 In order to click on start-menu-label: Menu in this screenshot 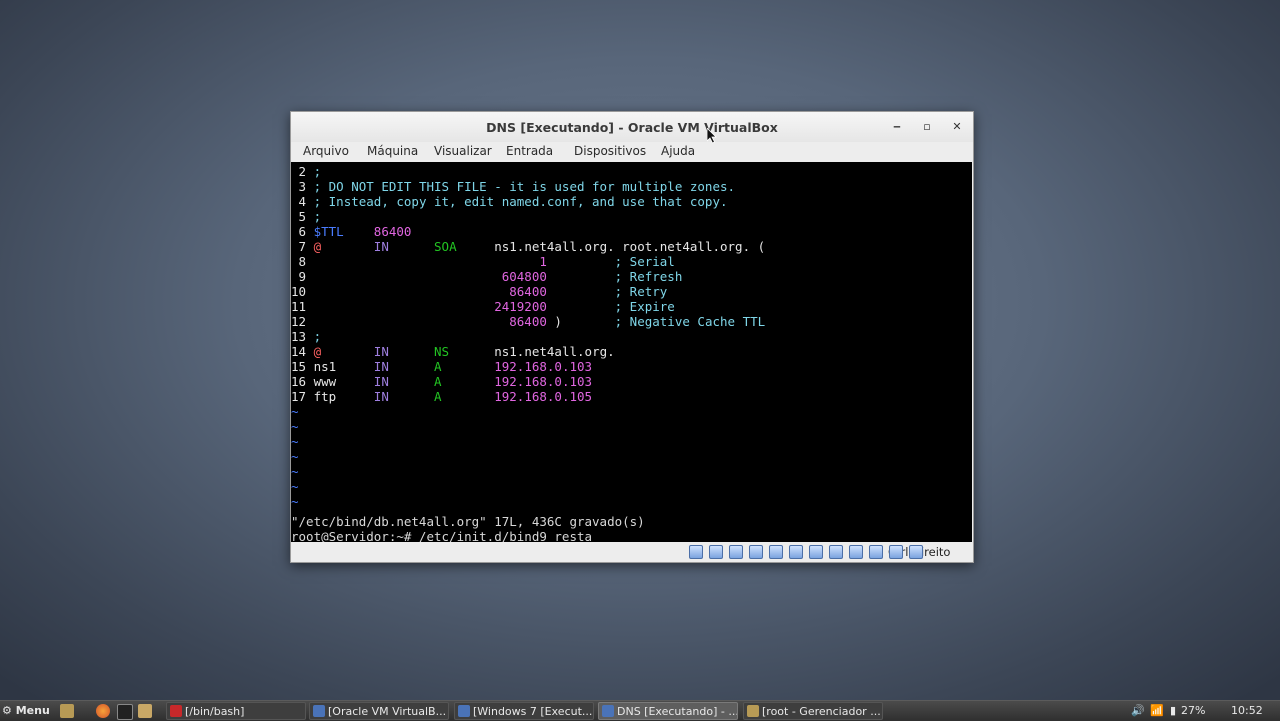, I will do `click(32, 710)`.